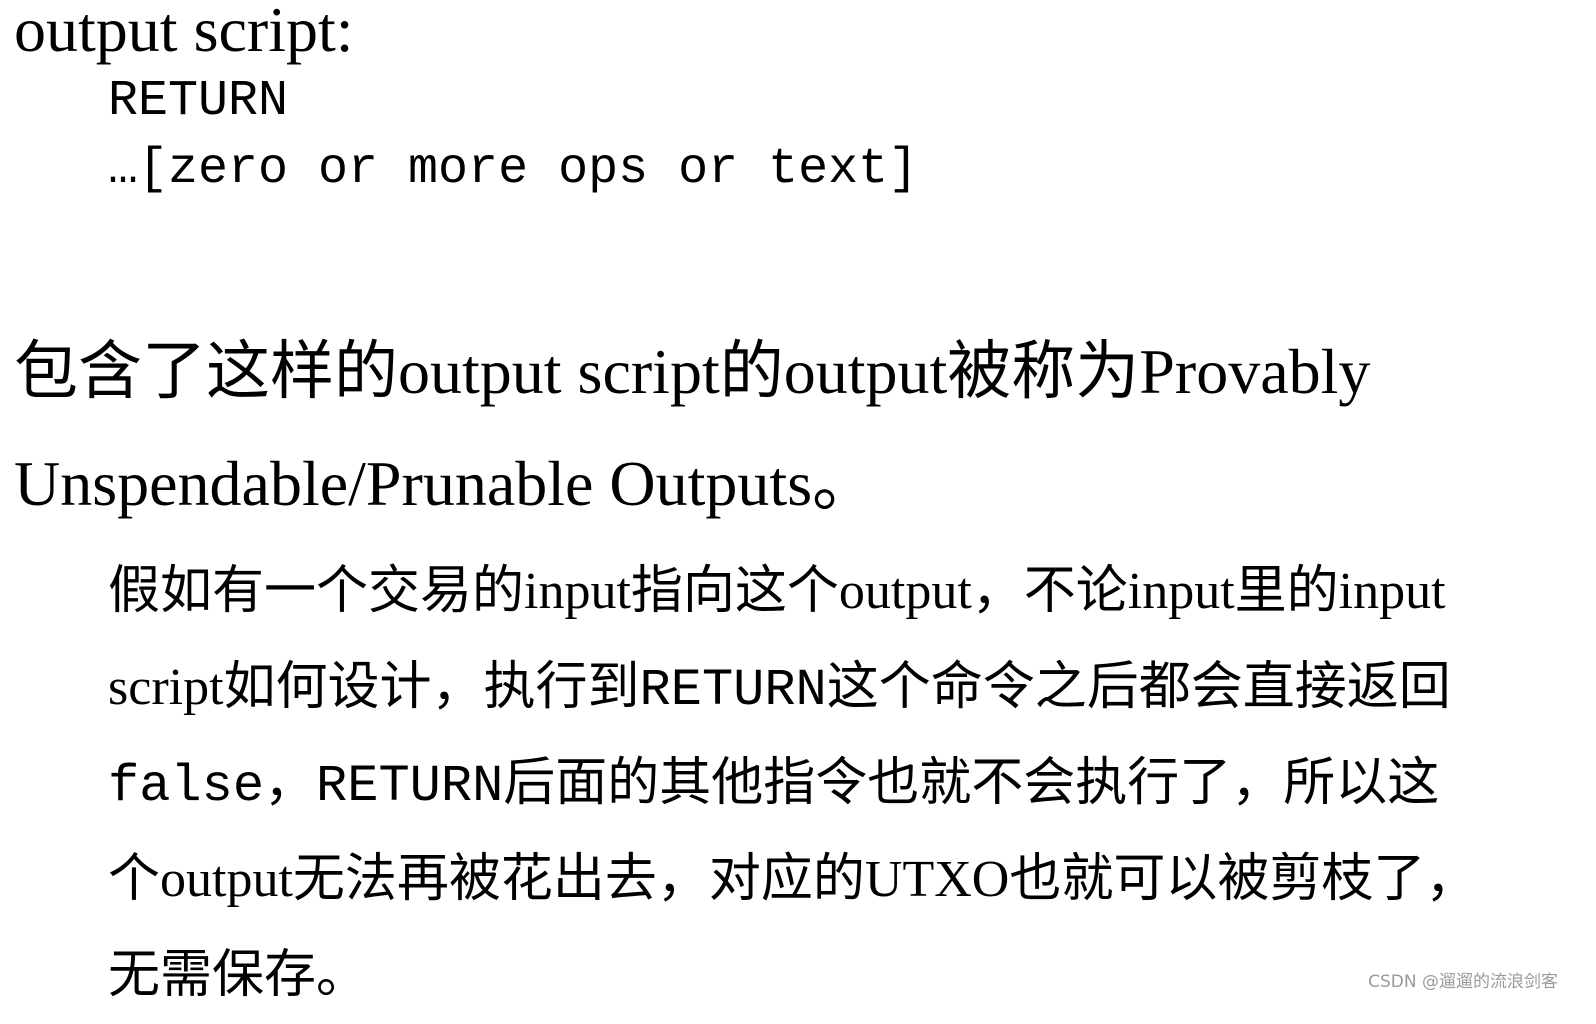 The image size is (1596, 1024). What do you see at coordinates (410, 786) in the screenshot?
I see `explanation-line-3-code-return: RETURN` at bounding box center [410, 786].